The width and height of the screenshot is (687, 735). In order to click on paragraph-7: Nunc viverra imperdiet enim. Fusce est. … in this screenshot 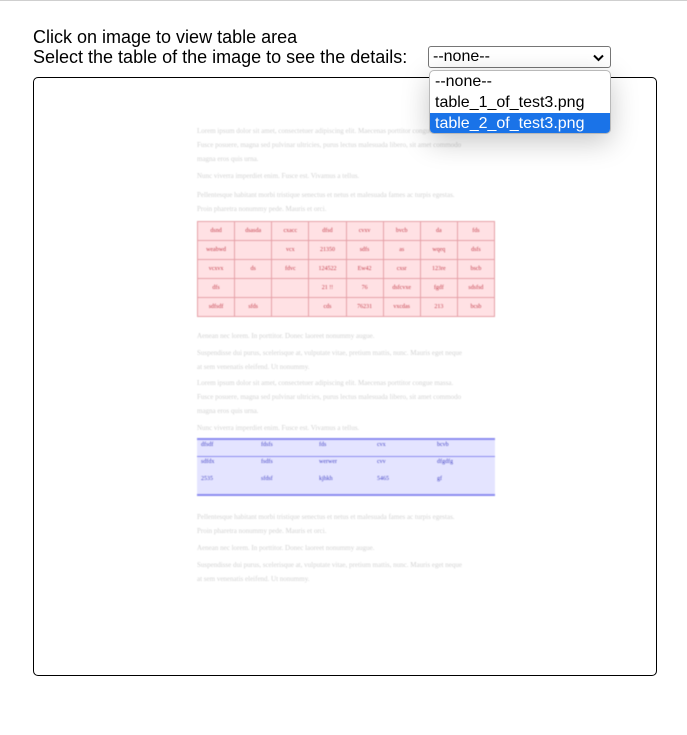, I will do `click(278, 428)`.